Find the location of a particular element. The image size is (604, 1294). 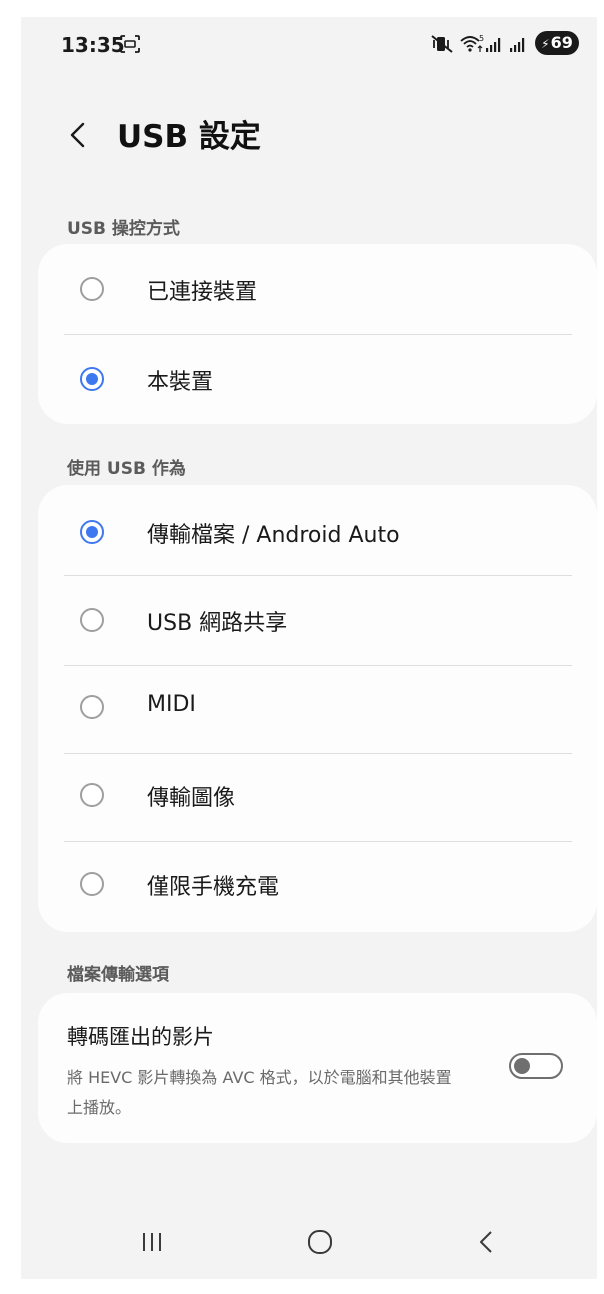

back-nav-button is located at coordinates (487, 1244).